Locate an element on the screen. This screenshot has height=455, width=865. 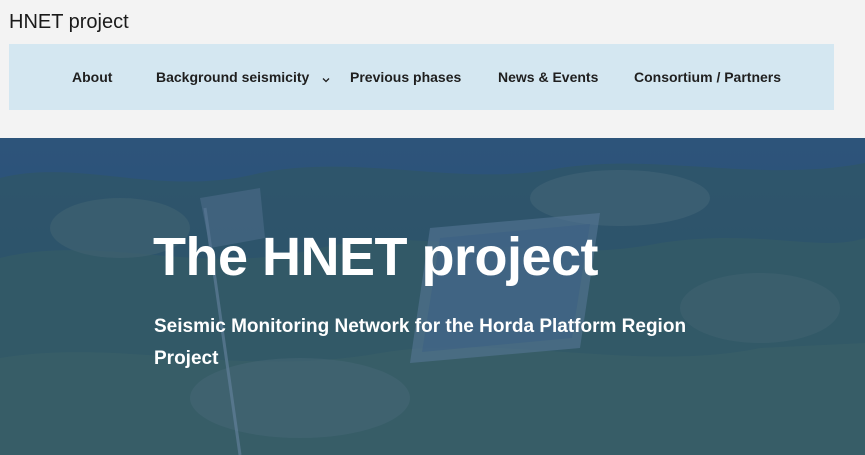
nav-item-label: About is located at coordinates (92, 77).